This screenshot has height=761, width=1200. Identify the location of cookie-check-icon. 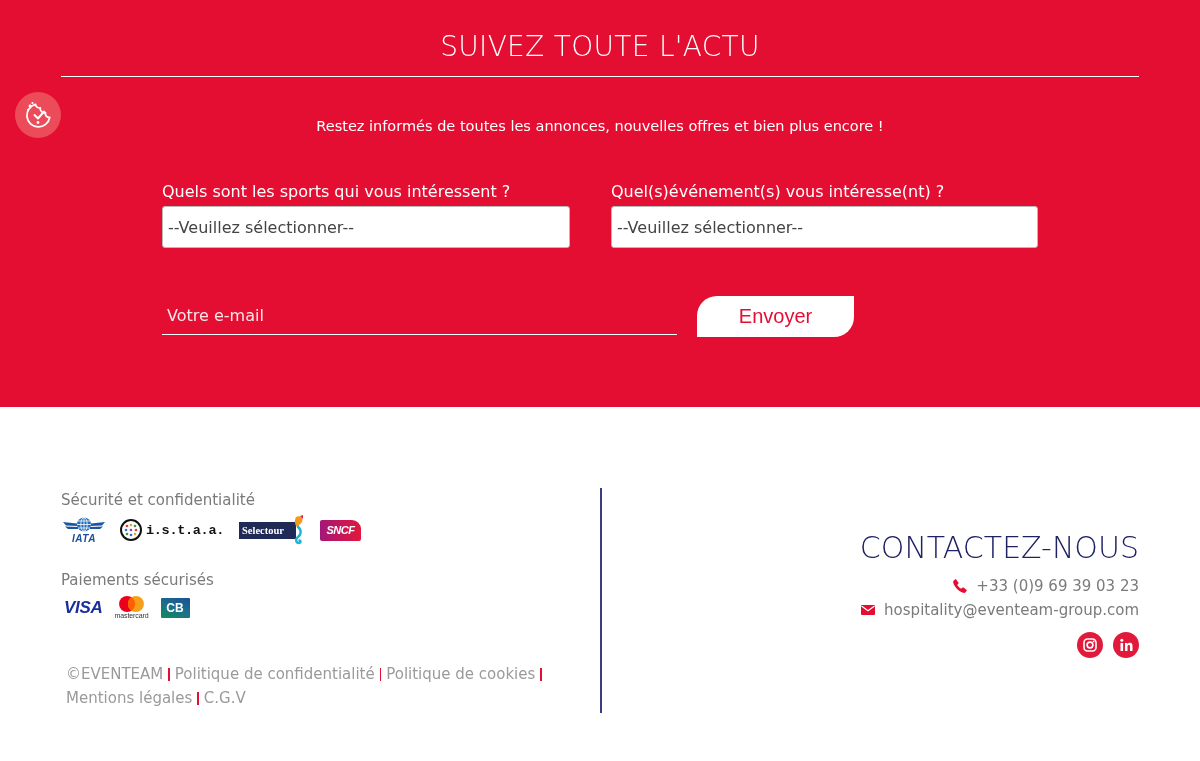
(38, 115).